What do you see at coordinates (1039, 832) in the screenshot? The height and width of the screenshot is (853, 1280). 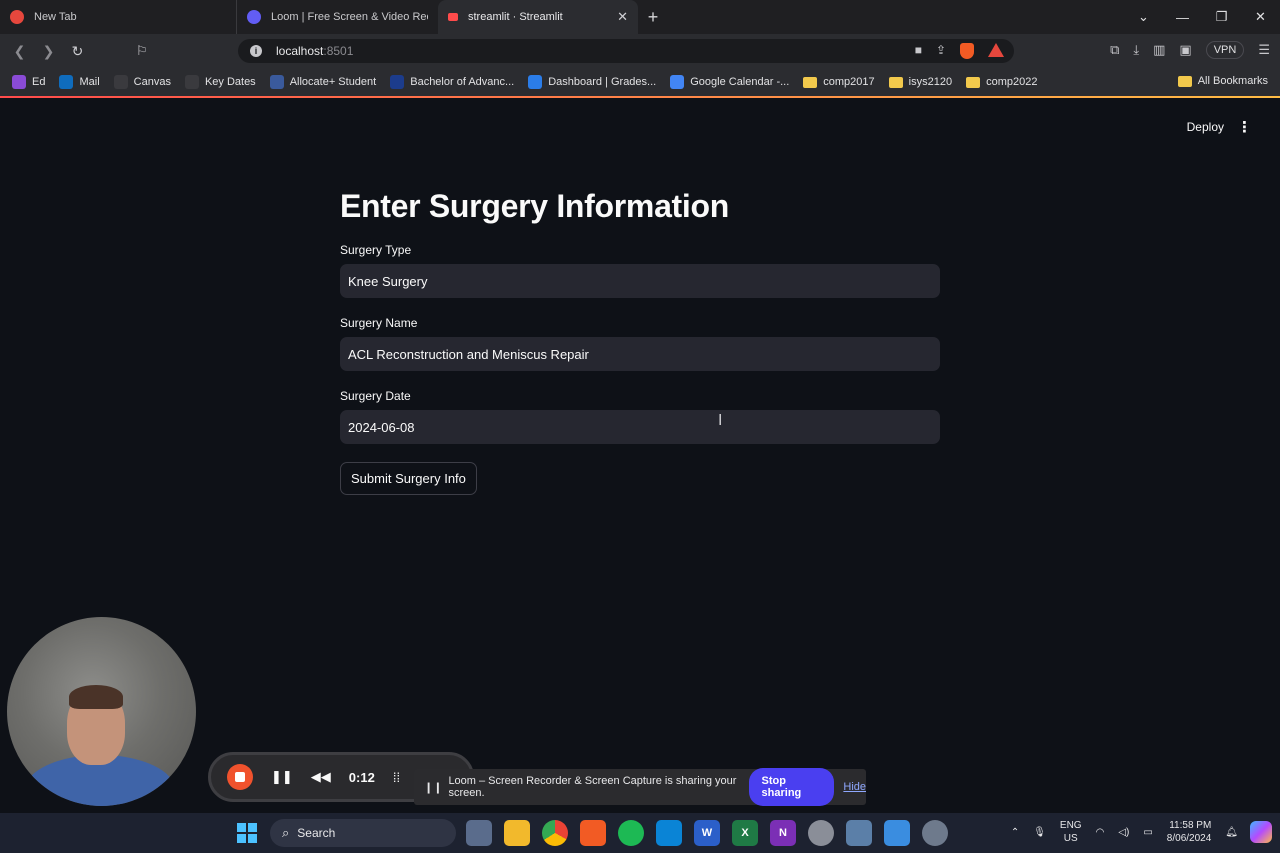 I see `microphone-icon: 🎙︎` at bounding box center [1039, 832].